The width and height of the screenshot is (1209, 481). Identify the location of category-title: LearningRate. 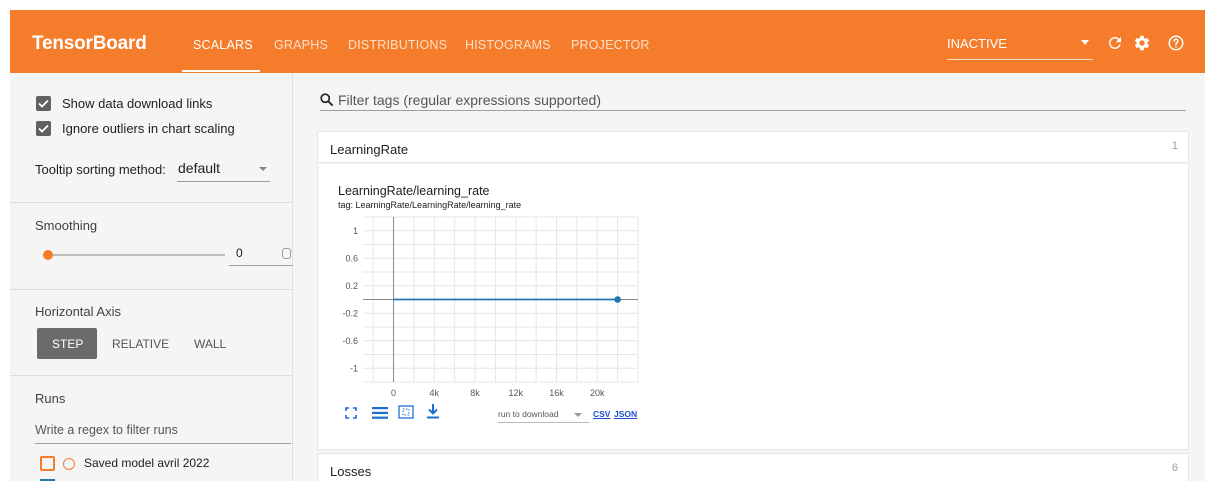
(369, 149).